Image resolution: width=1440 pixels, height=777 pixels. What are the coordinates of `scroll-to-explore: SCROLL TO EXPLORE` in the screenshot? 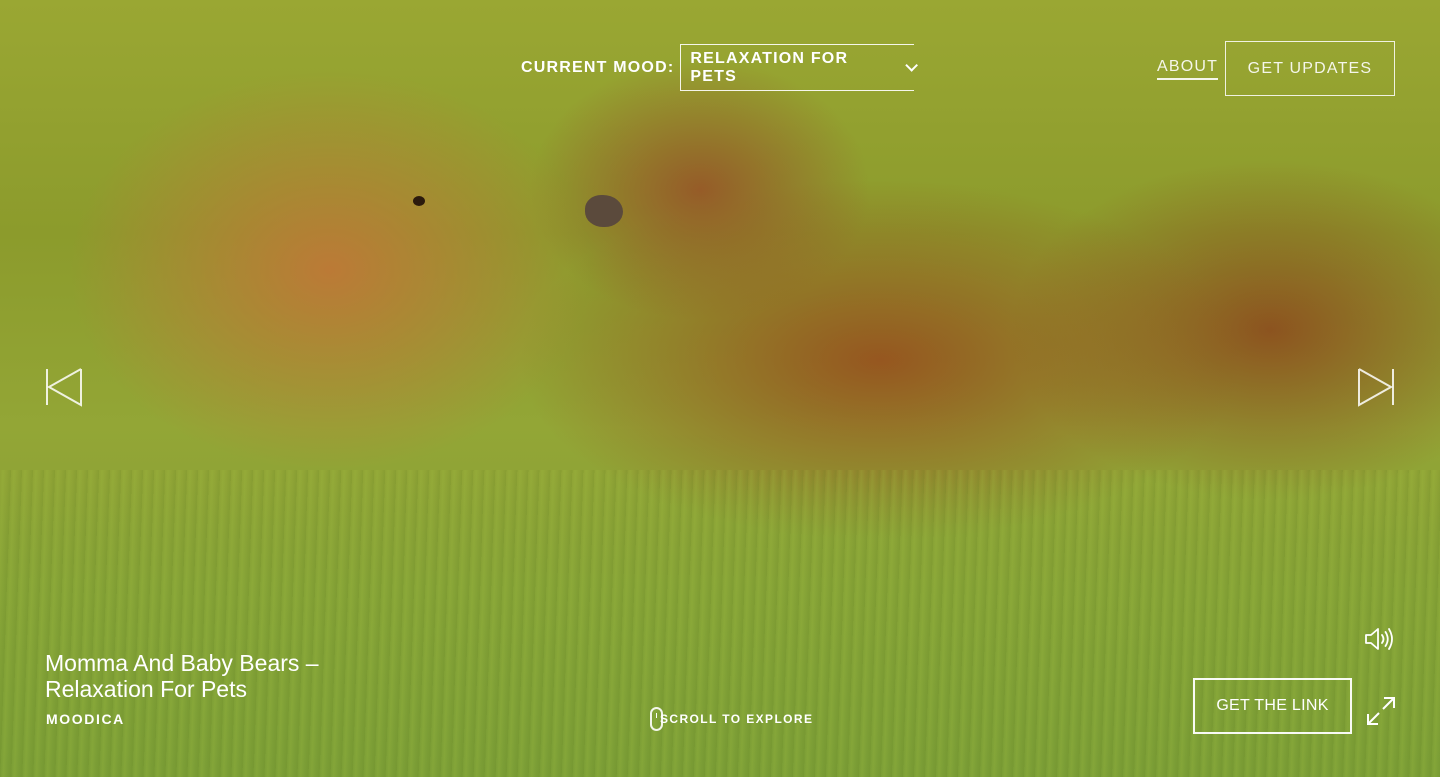 It's located at (731, 719).